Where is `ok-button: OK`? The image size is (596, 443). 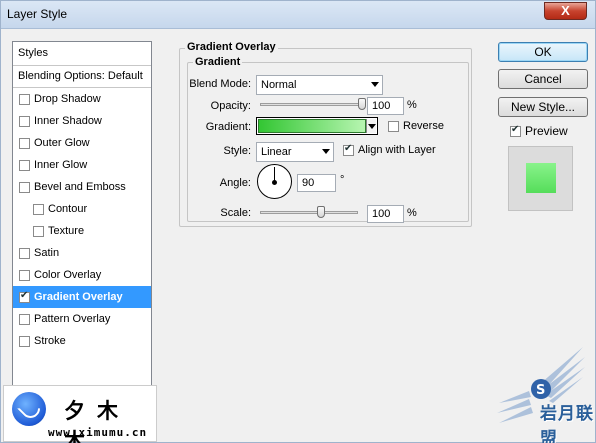 ok-button: OK is located at coordinates (543, 52).